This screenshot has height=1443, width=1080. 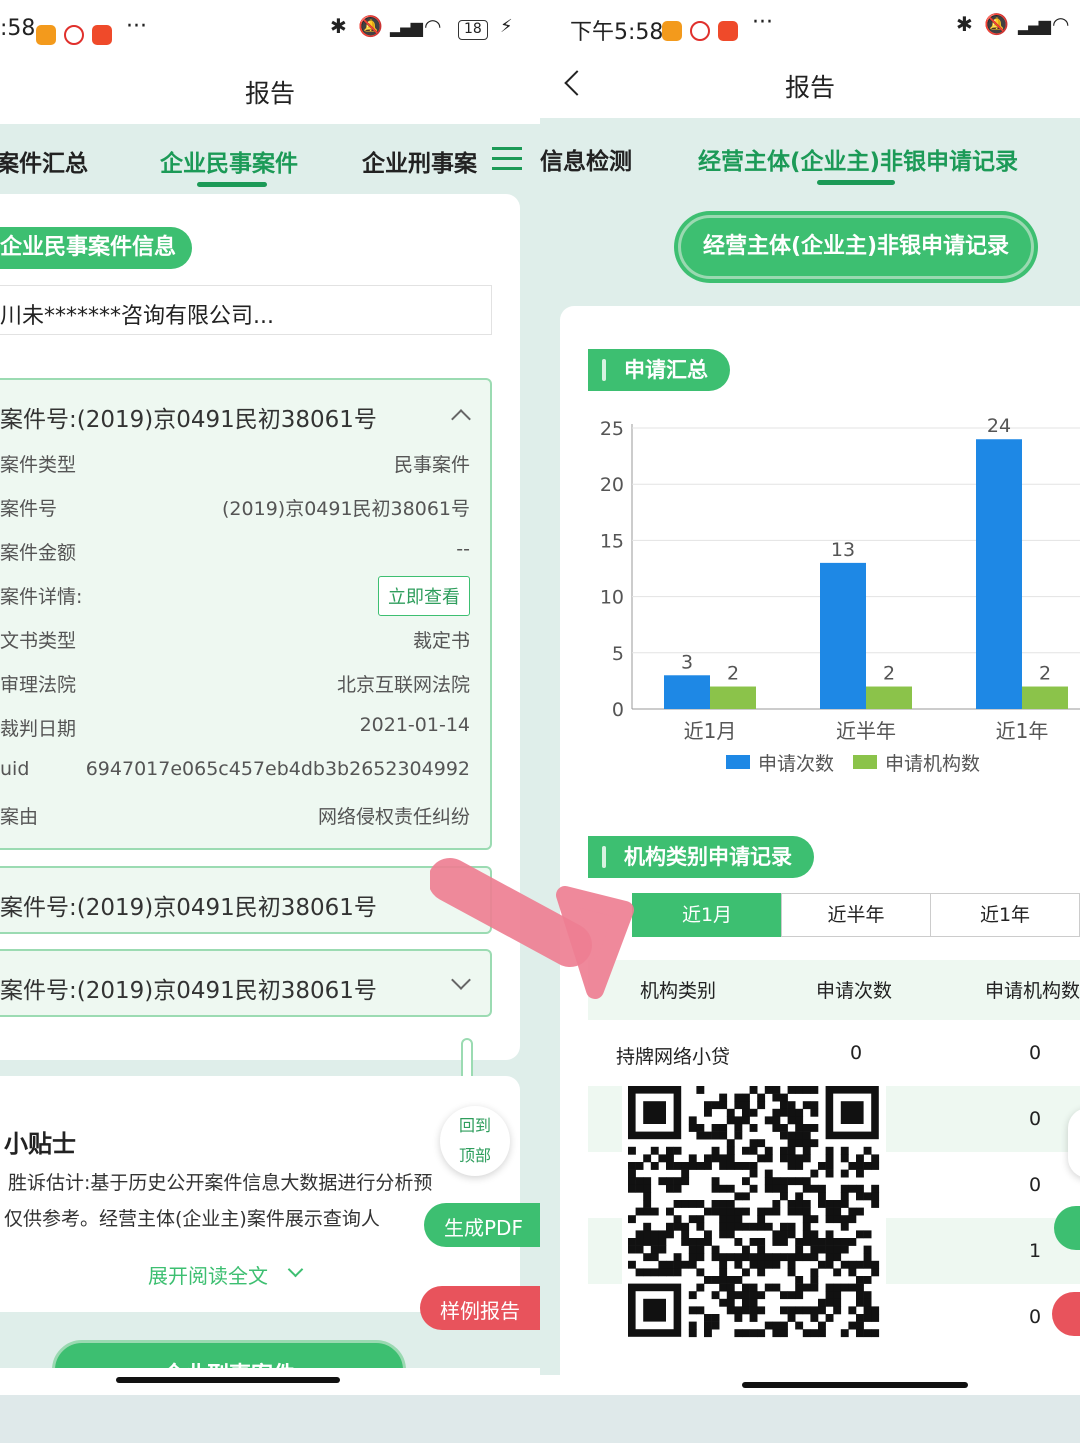 What do you see at coordinates (431, 465) in the screenshot?
I see `field-value: 民事案件` at bounding box center [431, 465].